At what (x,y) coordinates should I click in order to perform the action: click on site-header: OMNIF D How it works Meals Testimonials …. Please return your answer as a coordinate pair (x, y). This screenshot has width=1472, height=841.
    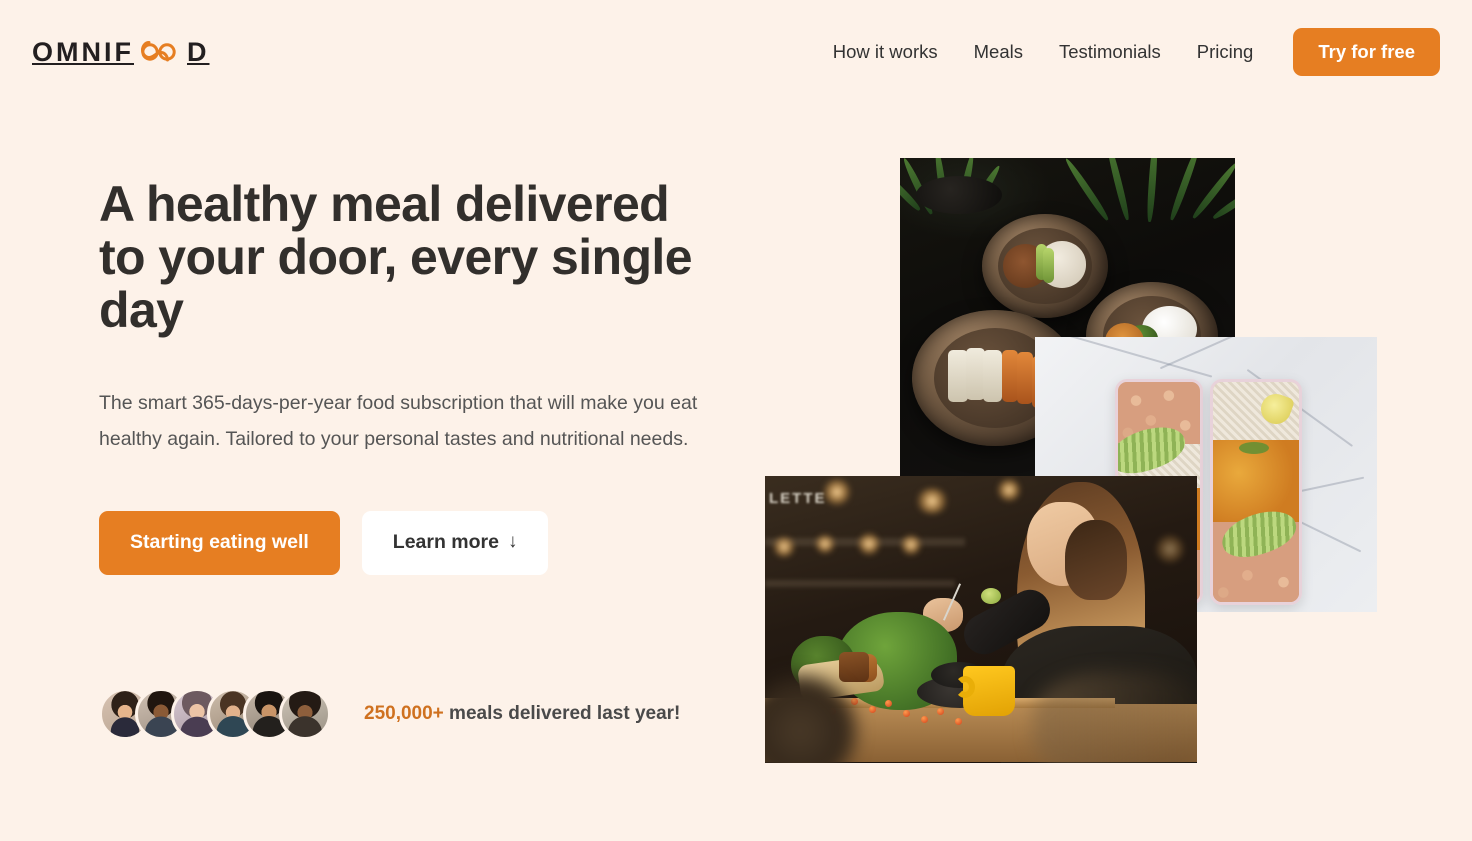
    Looking at the image, I should click on (736, 52).